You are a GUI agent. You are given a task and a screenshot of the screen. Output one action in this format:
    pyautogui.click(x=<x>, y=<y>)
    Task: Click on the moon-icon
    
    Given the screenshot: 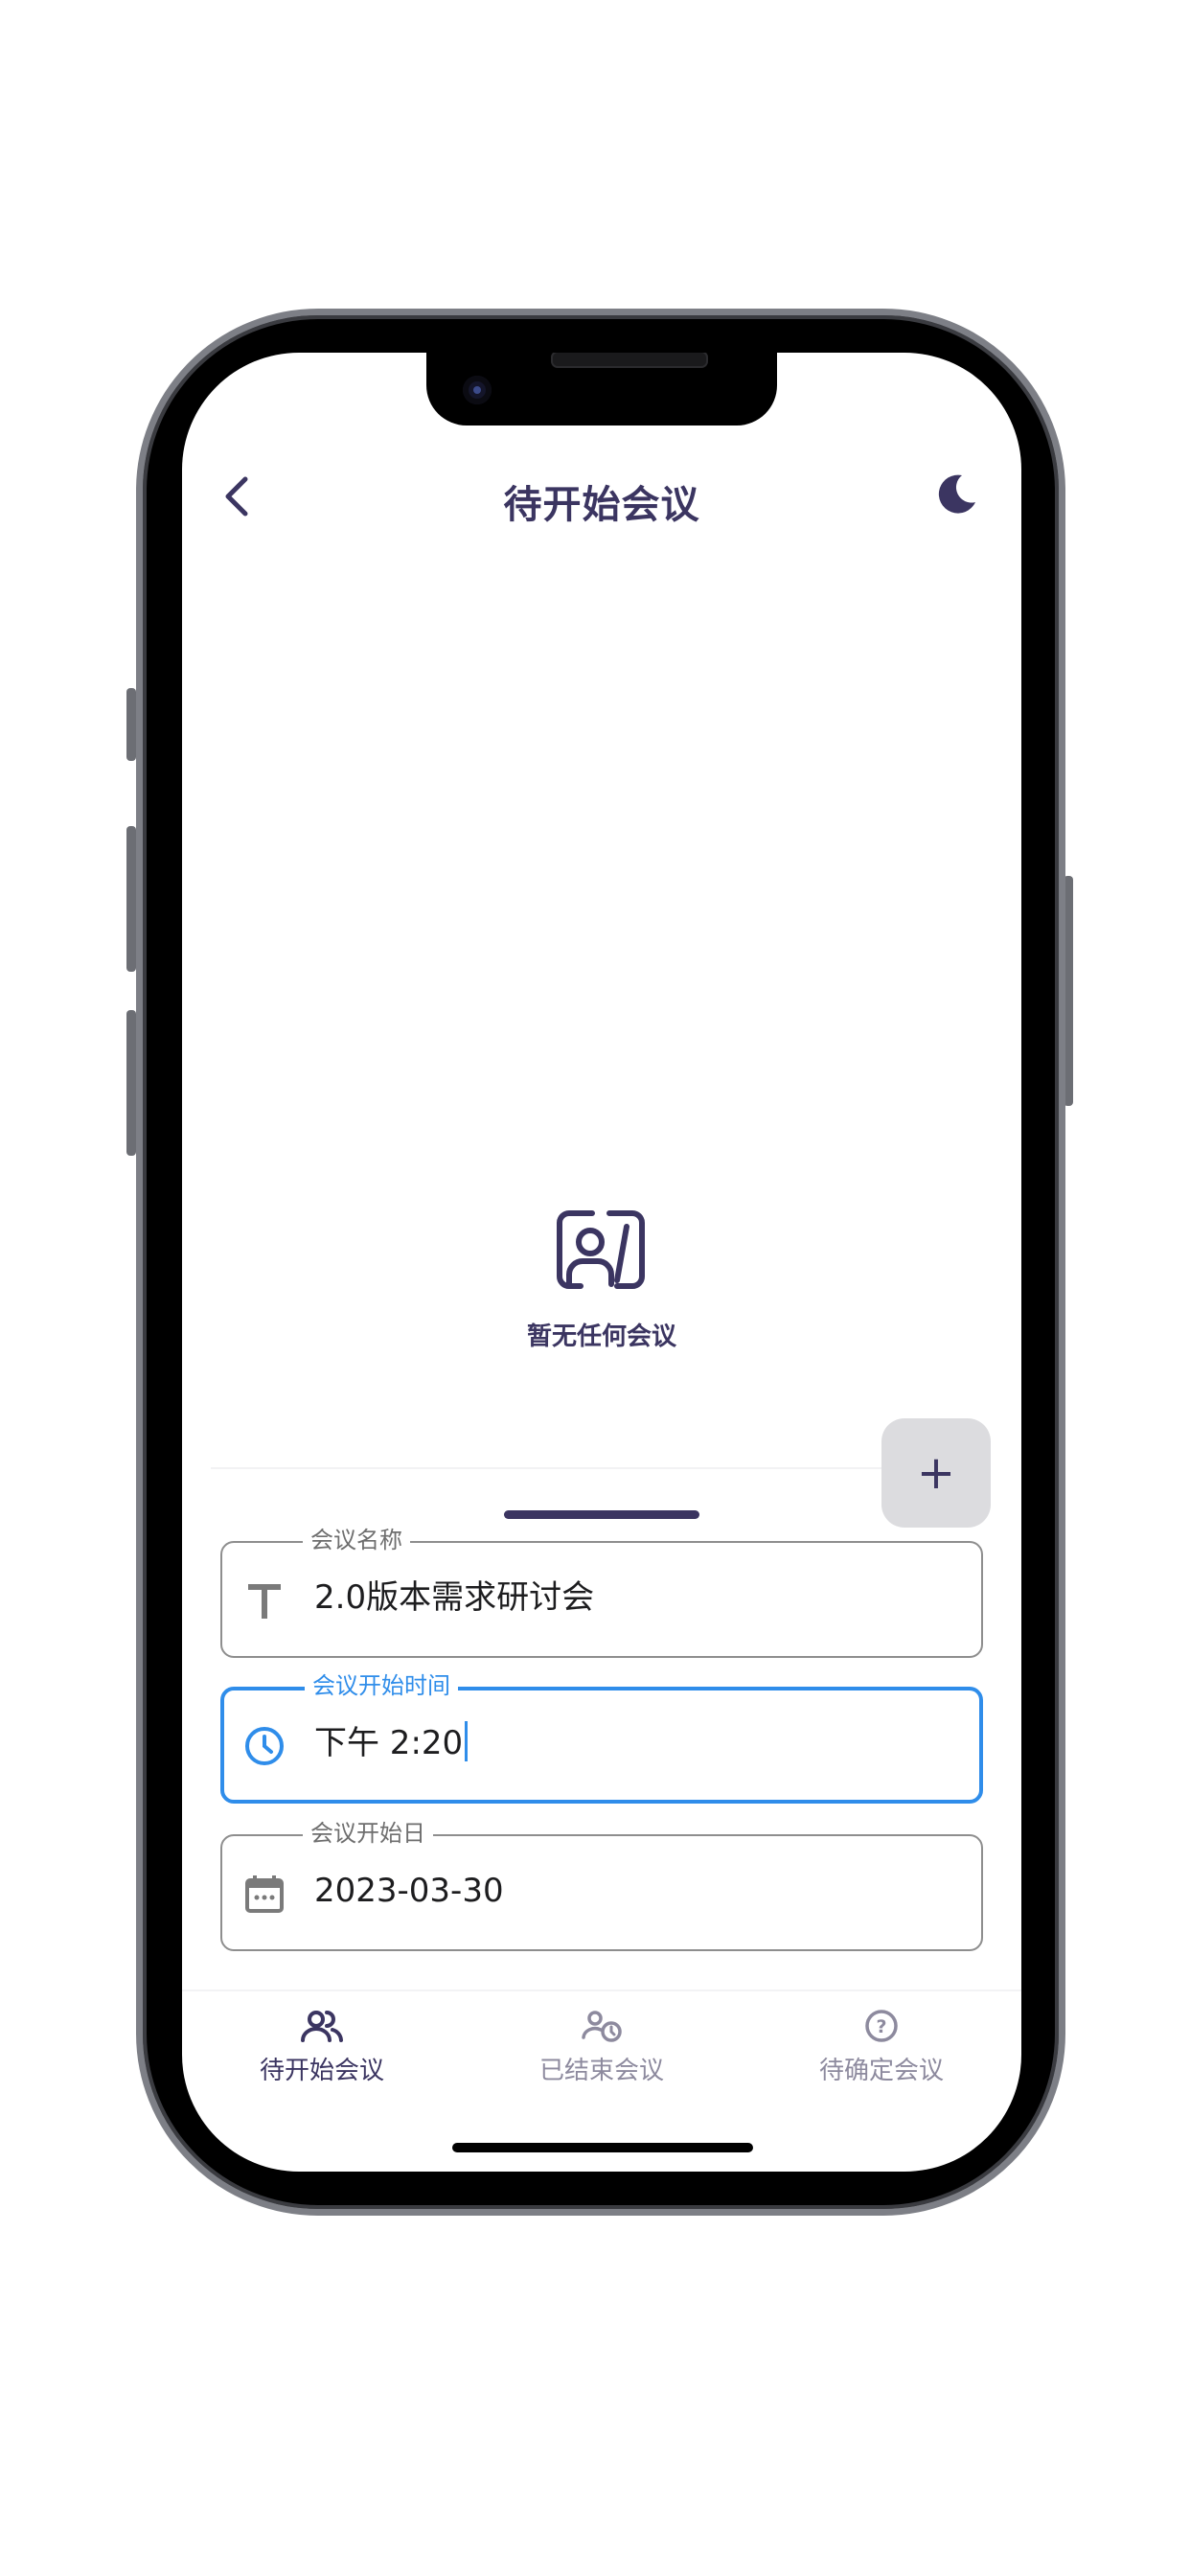 What is the action you would take?
    pyautogui.click(x=957, y=494)
    